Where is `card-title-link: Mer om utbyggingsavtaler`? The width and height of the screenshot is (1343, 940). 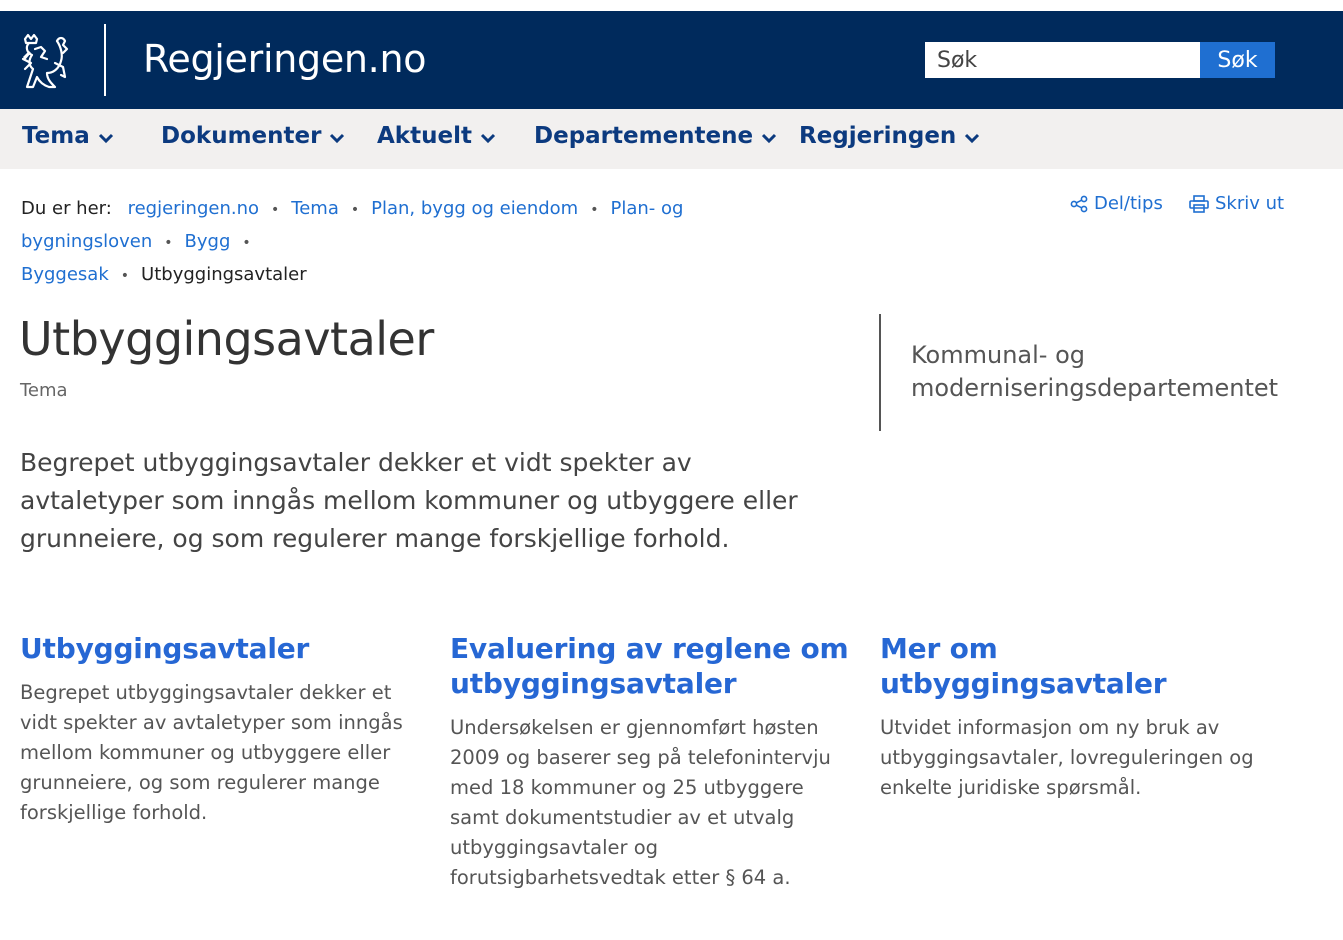 card-title-link: Mer om utbyggingsavtaler is located at coordinates (1080, 666).